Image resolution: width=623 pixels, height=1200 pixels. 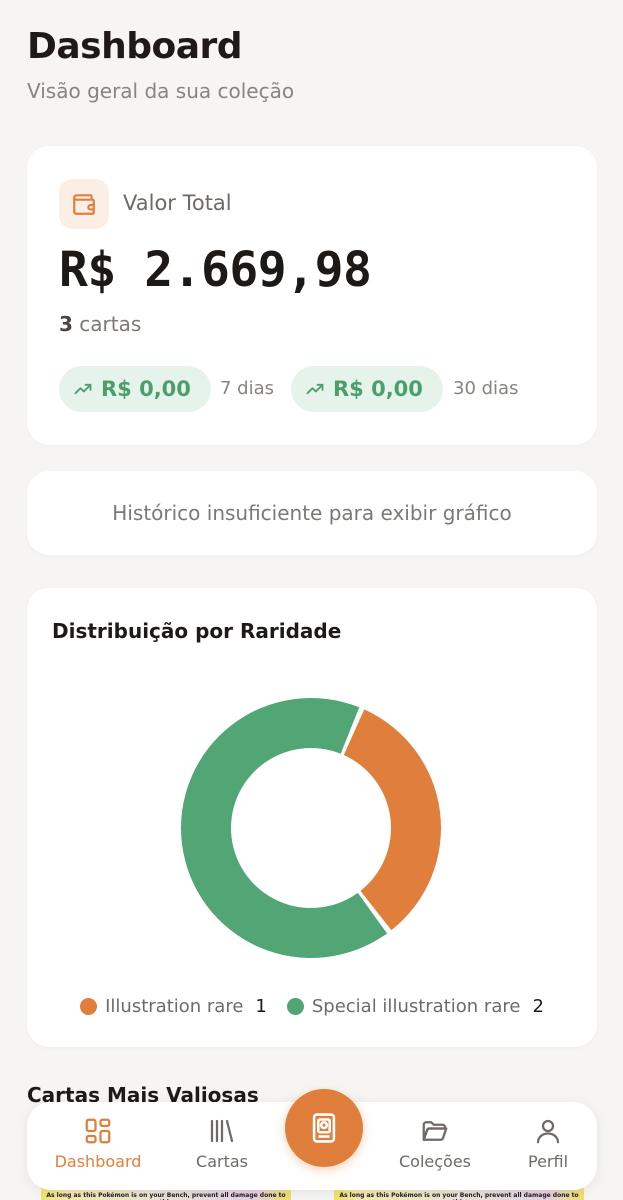 I want to click on page-title: Dashboard, so click(x=135, y=46).